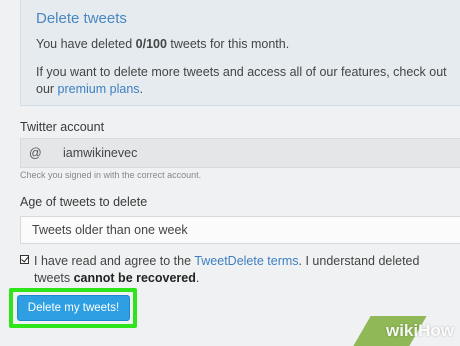 This screenshot has height=346, width=460. Describe the element at coordinates (81, 18) in the screenshot. I see `notice-title: Delete tweets` at that location.